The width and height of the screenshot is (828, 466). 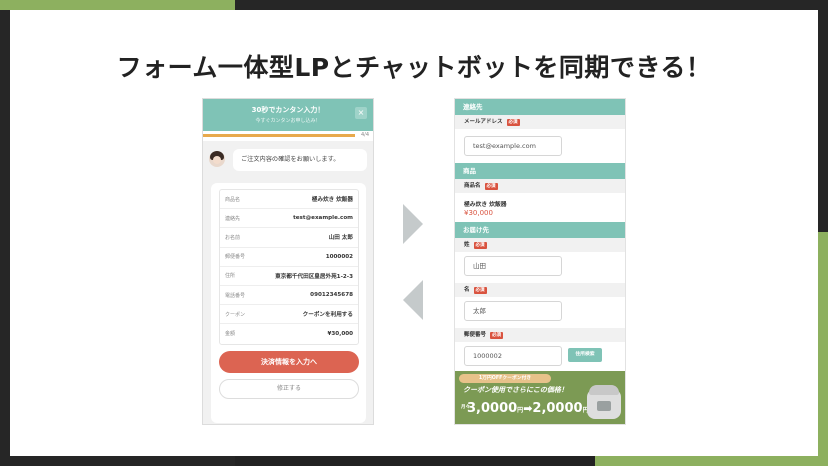 What do you see at coordinates (230, 334) in the screenshot?
I see `summary-key: 金額` at bounding box center [230, 334].